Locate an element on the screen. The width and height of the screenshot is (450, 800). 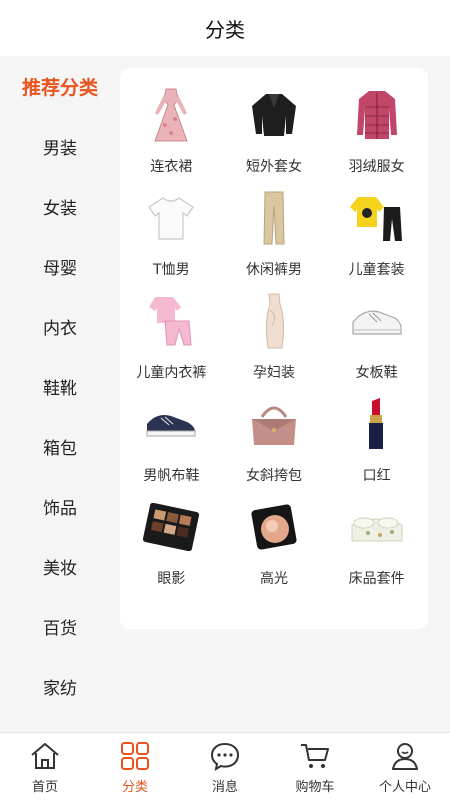
grid-item-short-coat: 短外套女 is located at coordinates (274, 135).